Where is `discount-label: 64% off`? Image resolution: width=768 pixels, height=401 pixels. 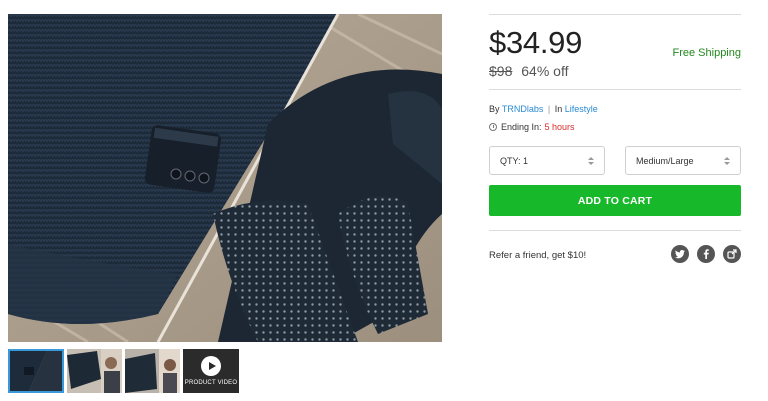
discount-label: 64% off is located at coordinates (545, 71).